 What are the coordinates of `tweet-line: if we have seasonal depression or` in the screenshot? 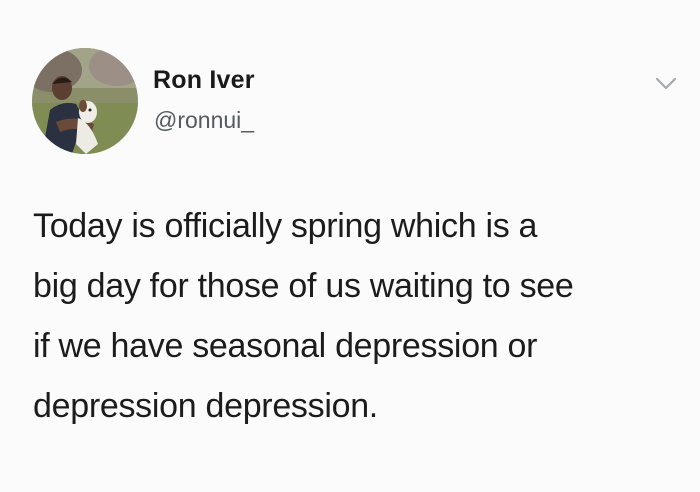 It's located at (285, 346).